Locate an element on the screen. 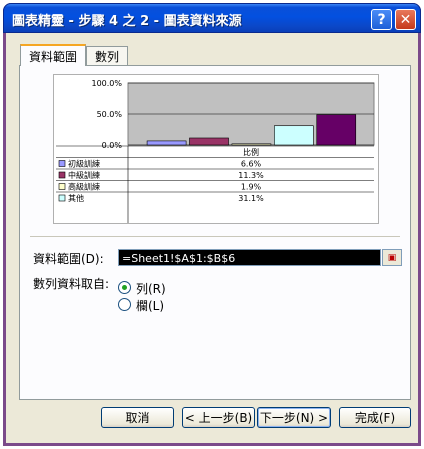  series-in-label: 數列資料取自: is located at coordinates (71, 284).